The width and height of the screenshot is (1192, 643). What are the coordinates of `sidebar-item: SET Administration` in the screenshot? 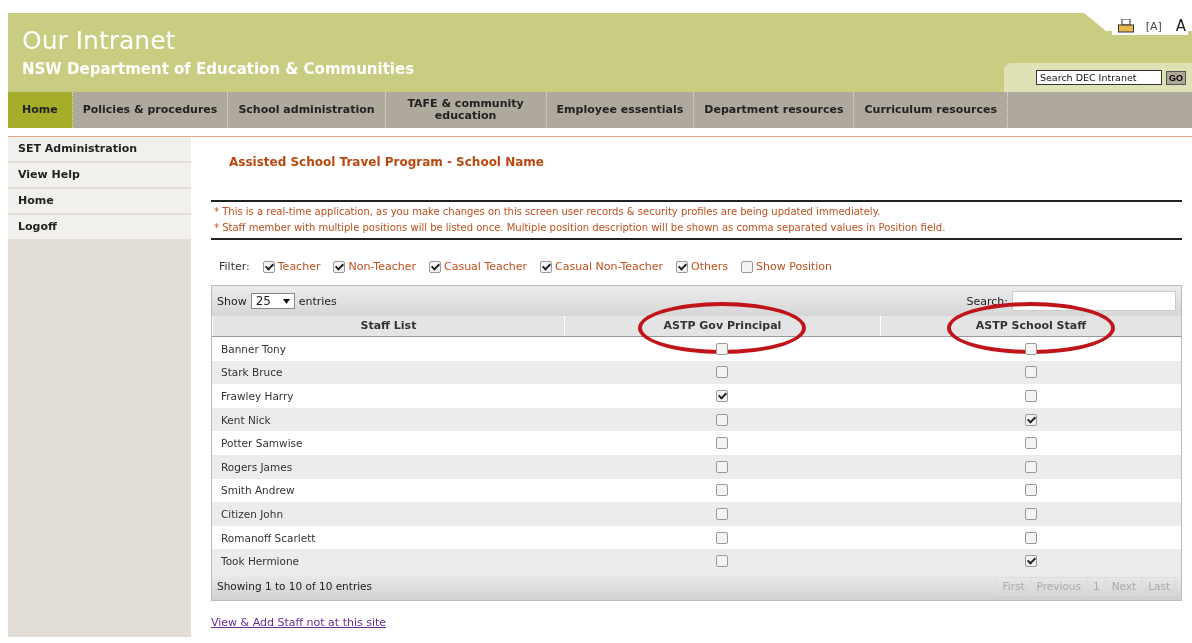 It's located at (99, 150).